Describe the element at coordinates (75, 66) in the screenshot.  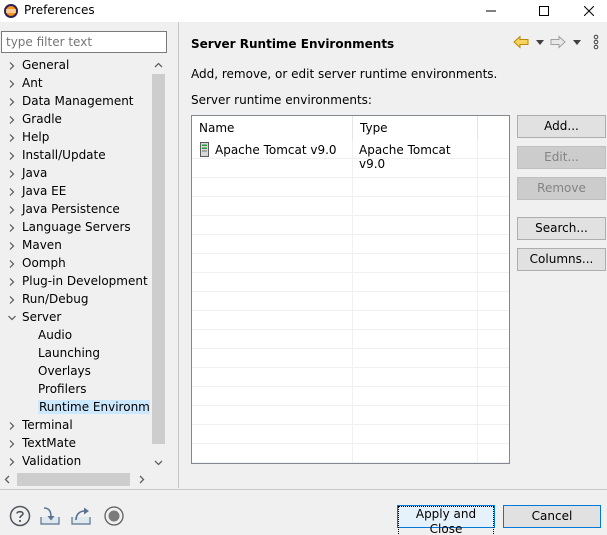
I see `sidebar-item: General` at that location.